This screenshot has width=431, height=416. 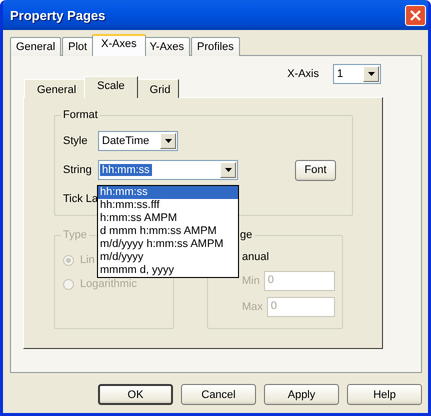 I want to click on dropdown-option: m/d/yyyy h:mm:ss AMPM, so click(x=168, y=244).